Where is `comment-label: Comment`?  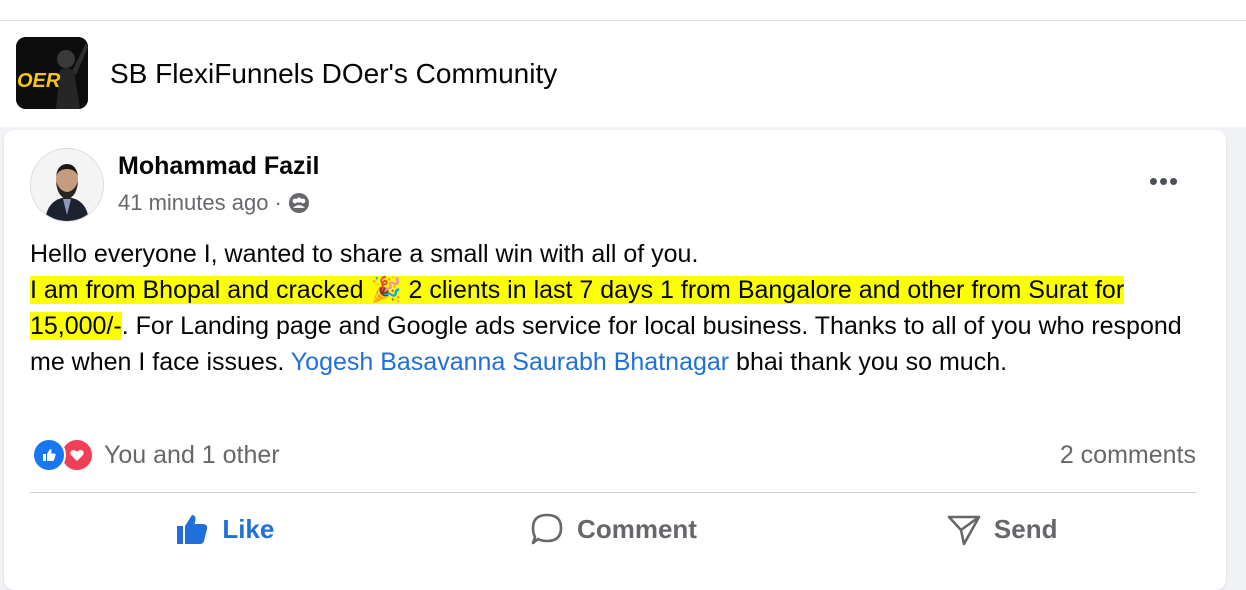 comment-label: Comment is located at coordinates (637, 528).